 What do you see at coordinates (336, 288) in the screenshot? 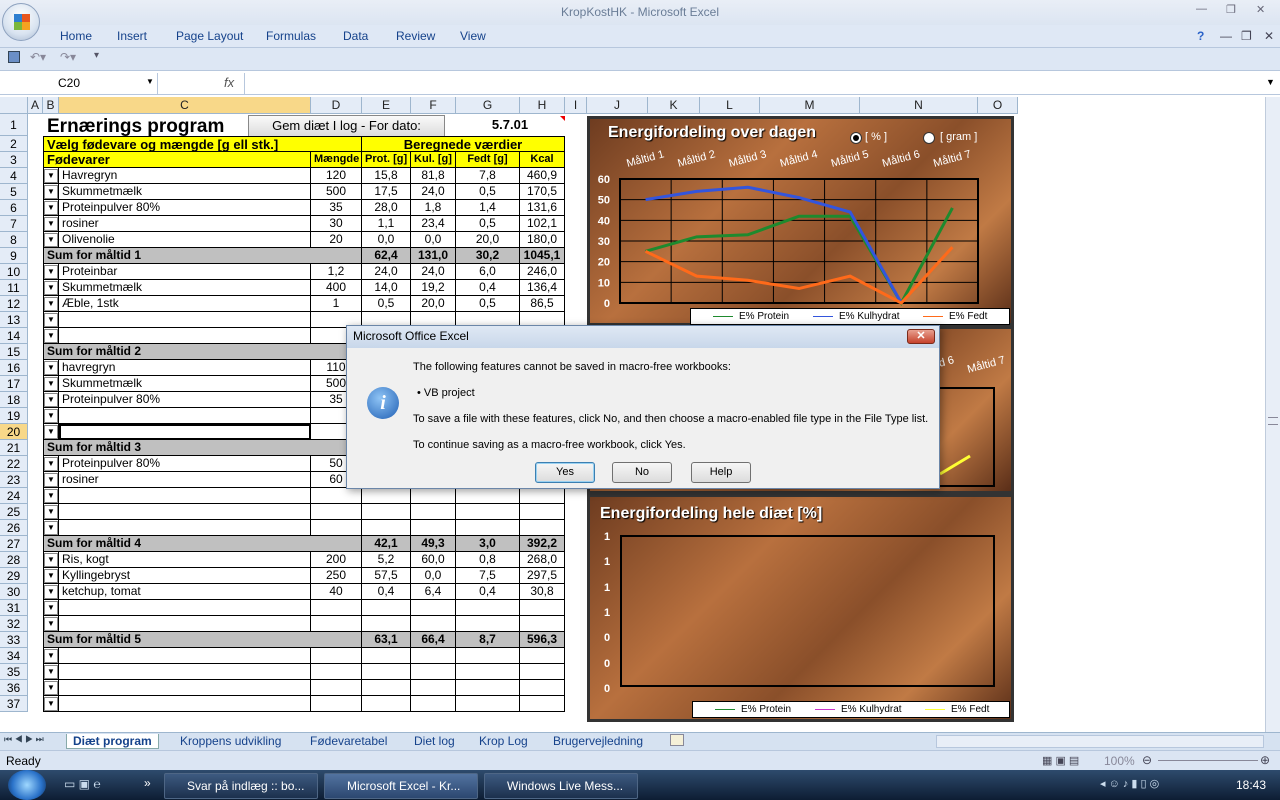
I see `qty-cell: 400` at bounding box center [336, 288].